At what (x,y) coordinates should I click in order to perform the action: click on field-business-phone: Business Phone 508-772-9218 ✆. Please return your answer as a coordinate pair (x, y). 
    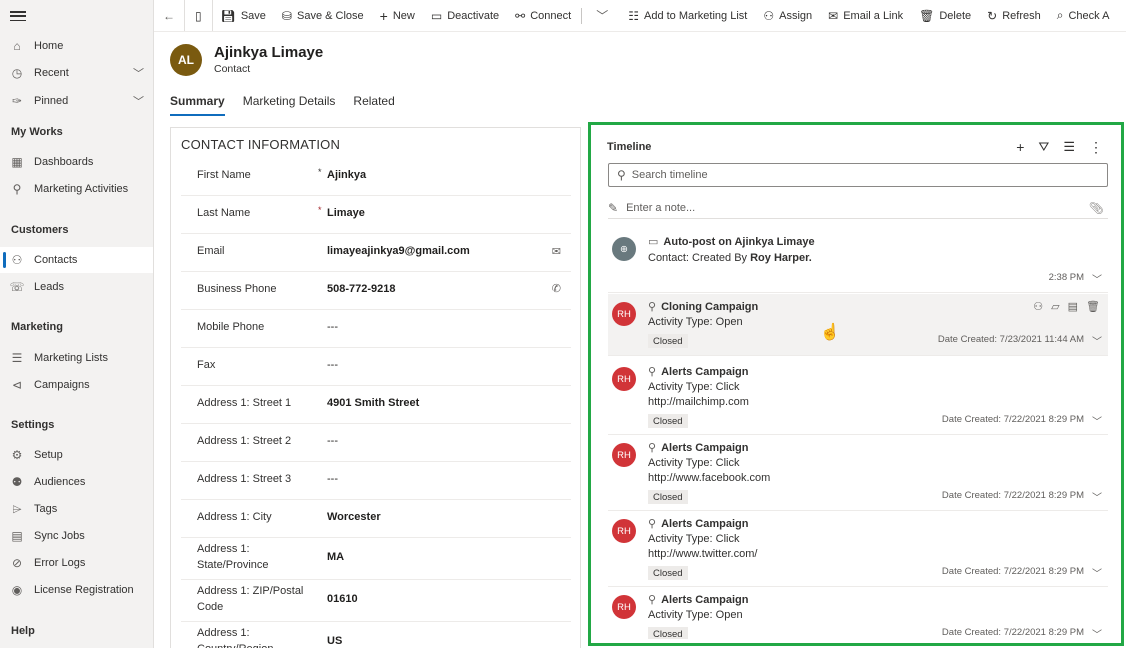
    Looking at the image, I should click on (376, 291).